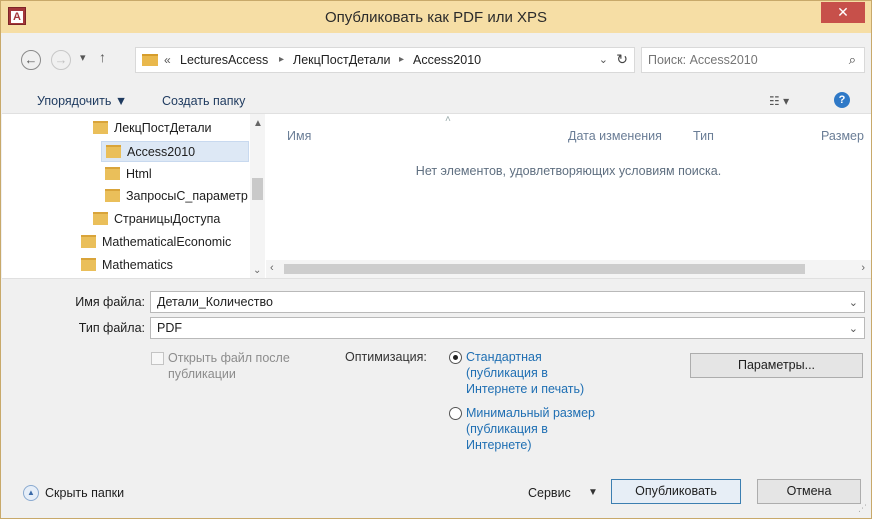 The width and height of the screenshot is (872, 519). What do you see at coordinates (455, 357) in the screenshot?
I see `optimization-standard-radio` at bounding box center [455, 357].